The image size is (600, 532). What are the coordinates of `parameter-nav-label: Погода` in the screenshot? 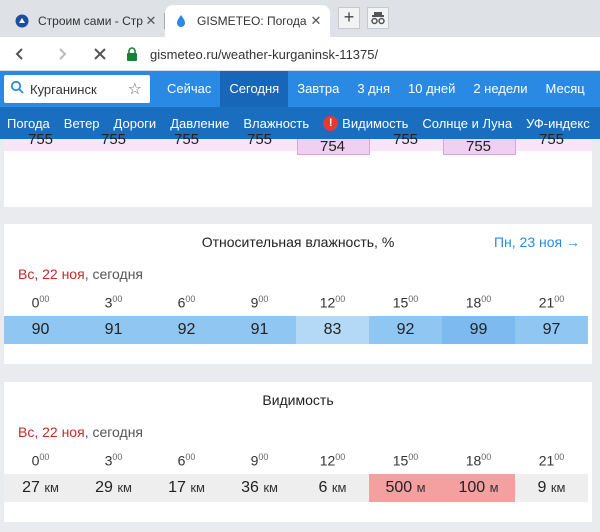 It's located at (28, 123).